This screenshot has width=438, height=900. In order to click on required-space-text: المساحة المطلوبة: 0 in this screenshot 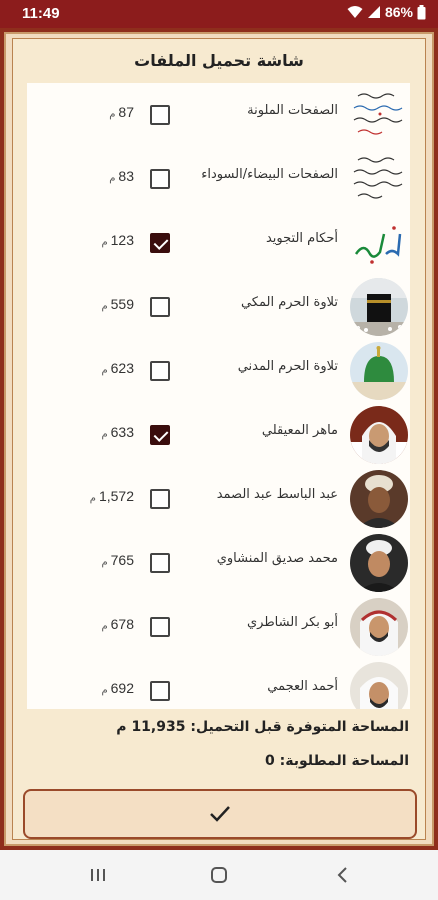, I will do `click(337, 761)`.